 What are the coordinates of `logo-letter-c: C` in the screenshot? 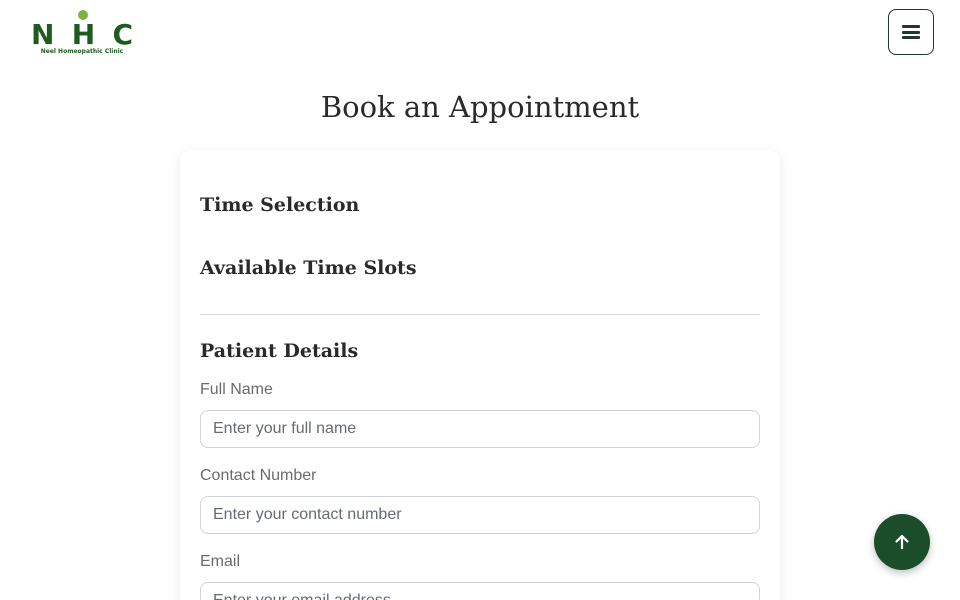 It's located at (122, 34).